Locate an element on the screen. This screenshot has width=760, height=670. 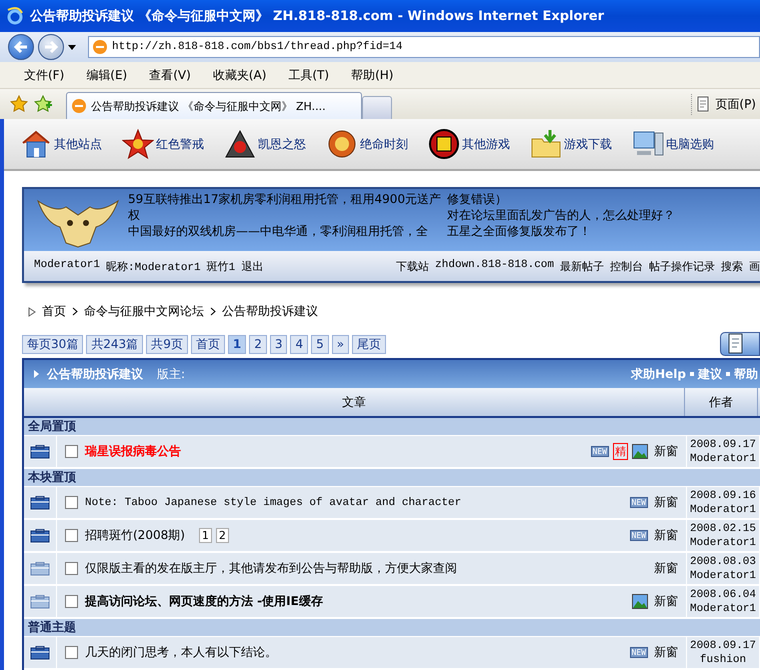
user-bar-link: 最新帖子 is located at coordinates (582, 266).